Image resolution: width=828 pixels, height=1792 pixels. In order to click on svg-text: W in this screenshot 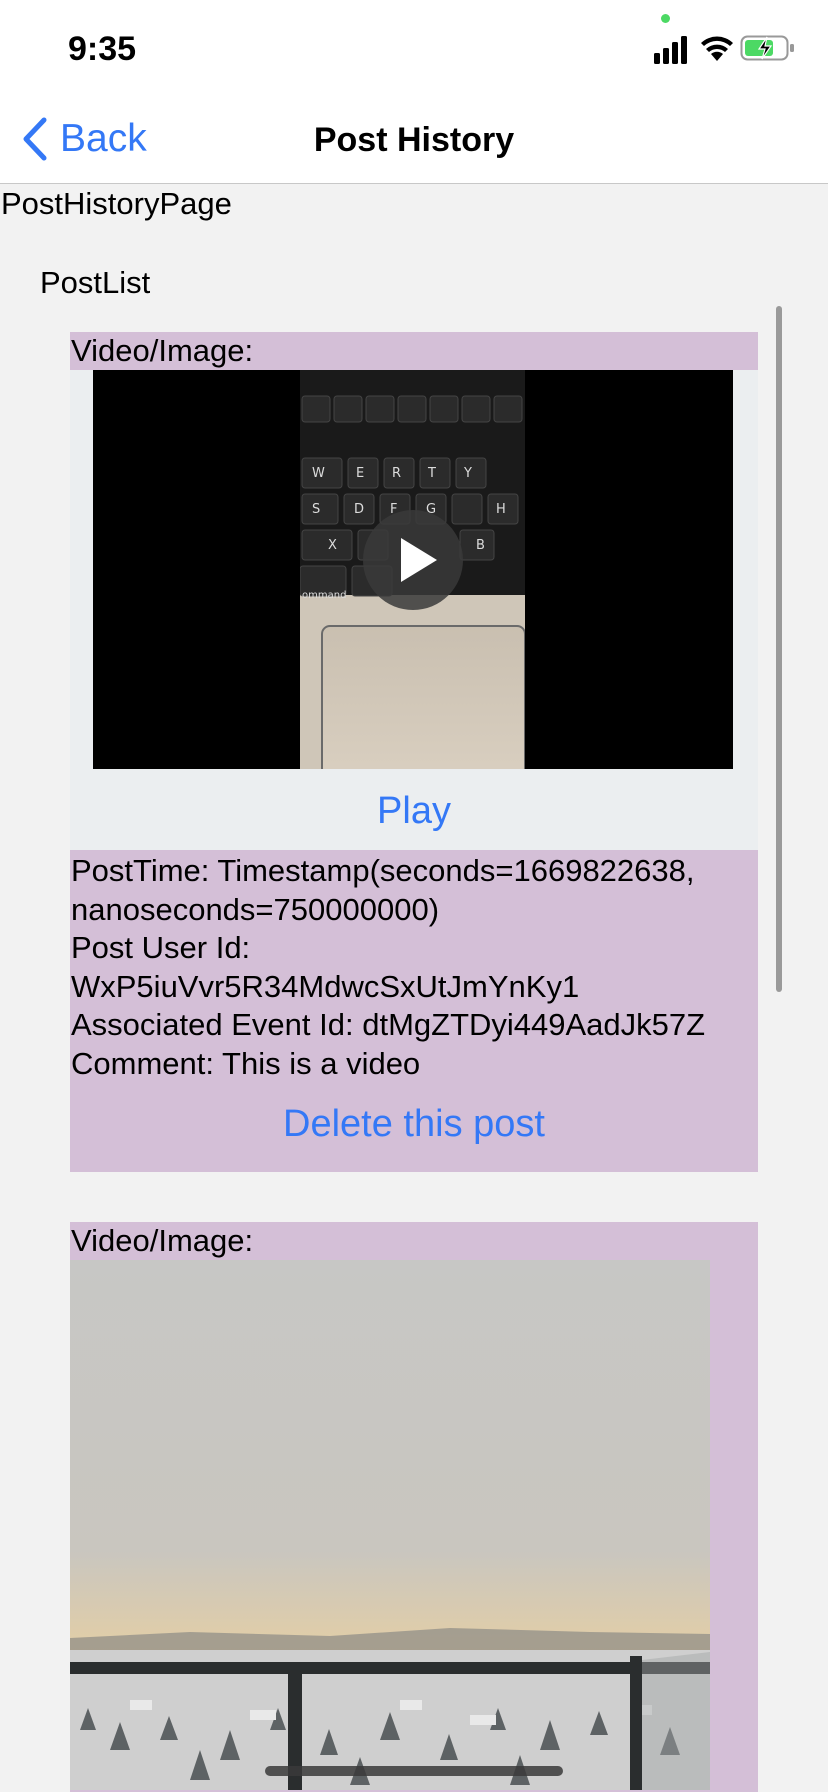, I will do `click(318, 473)`.